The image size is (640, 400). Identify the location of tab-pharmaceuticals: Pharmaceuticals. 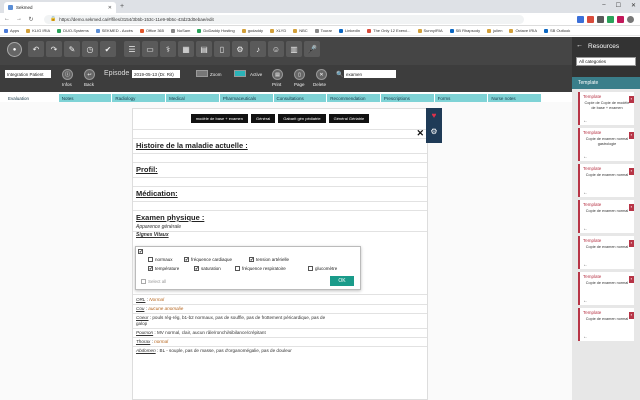
(246, 98).